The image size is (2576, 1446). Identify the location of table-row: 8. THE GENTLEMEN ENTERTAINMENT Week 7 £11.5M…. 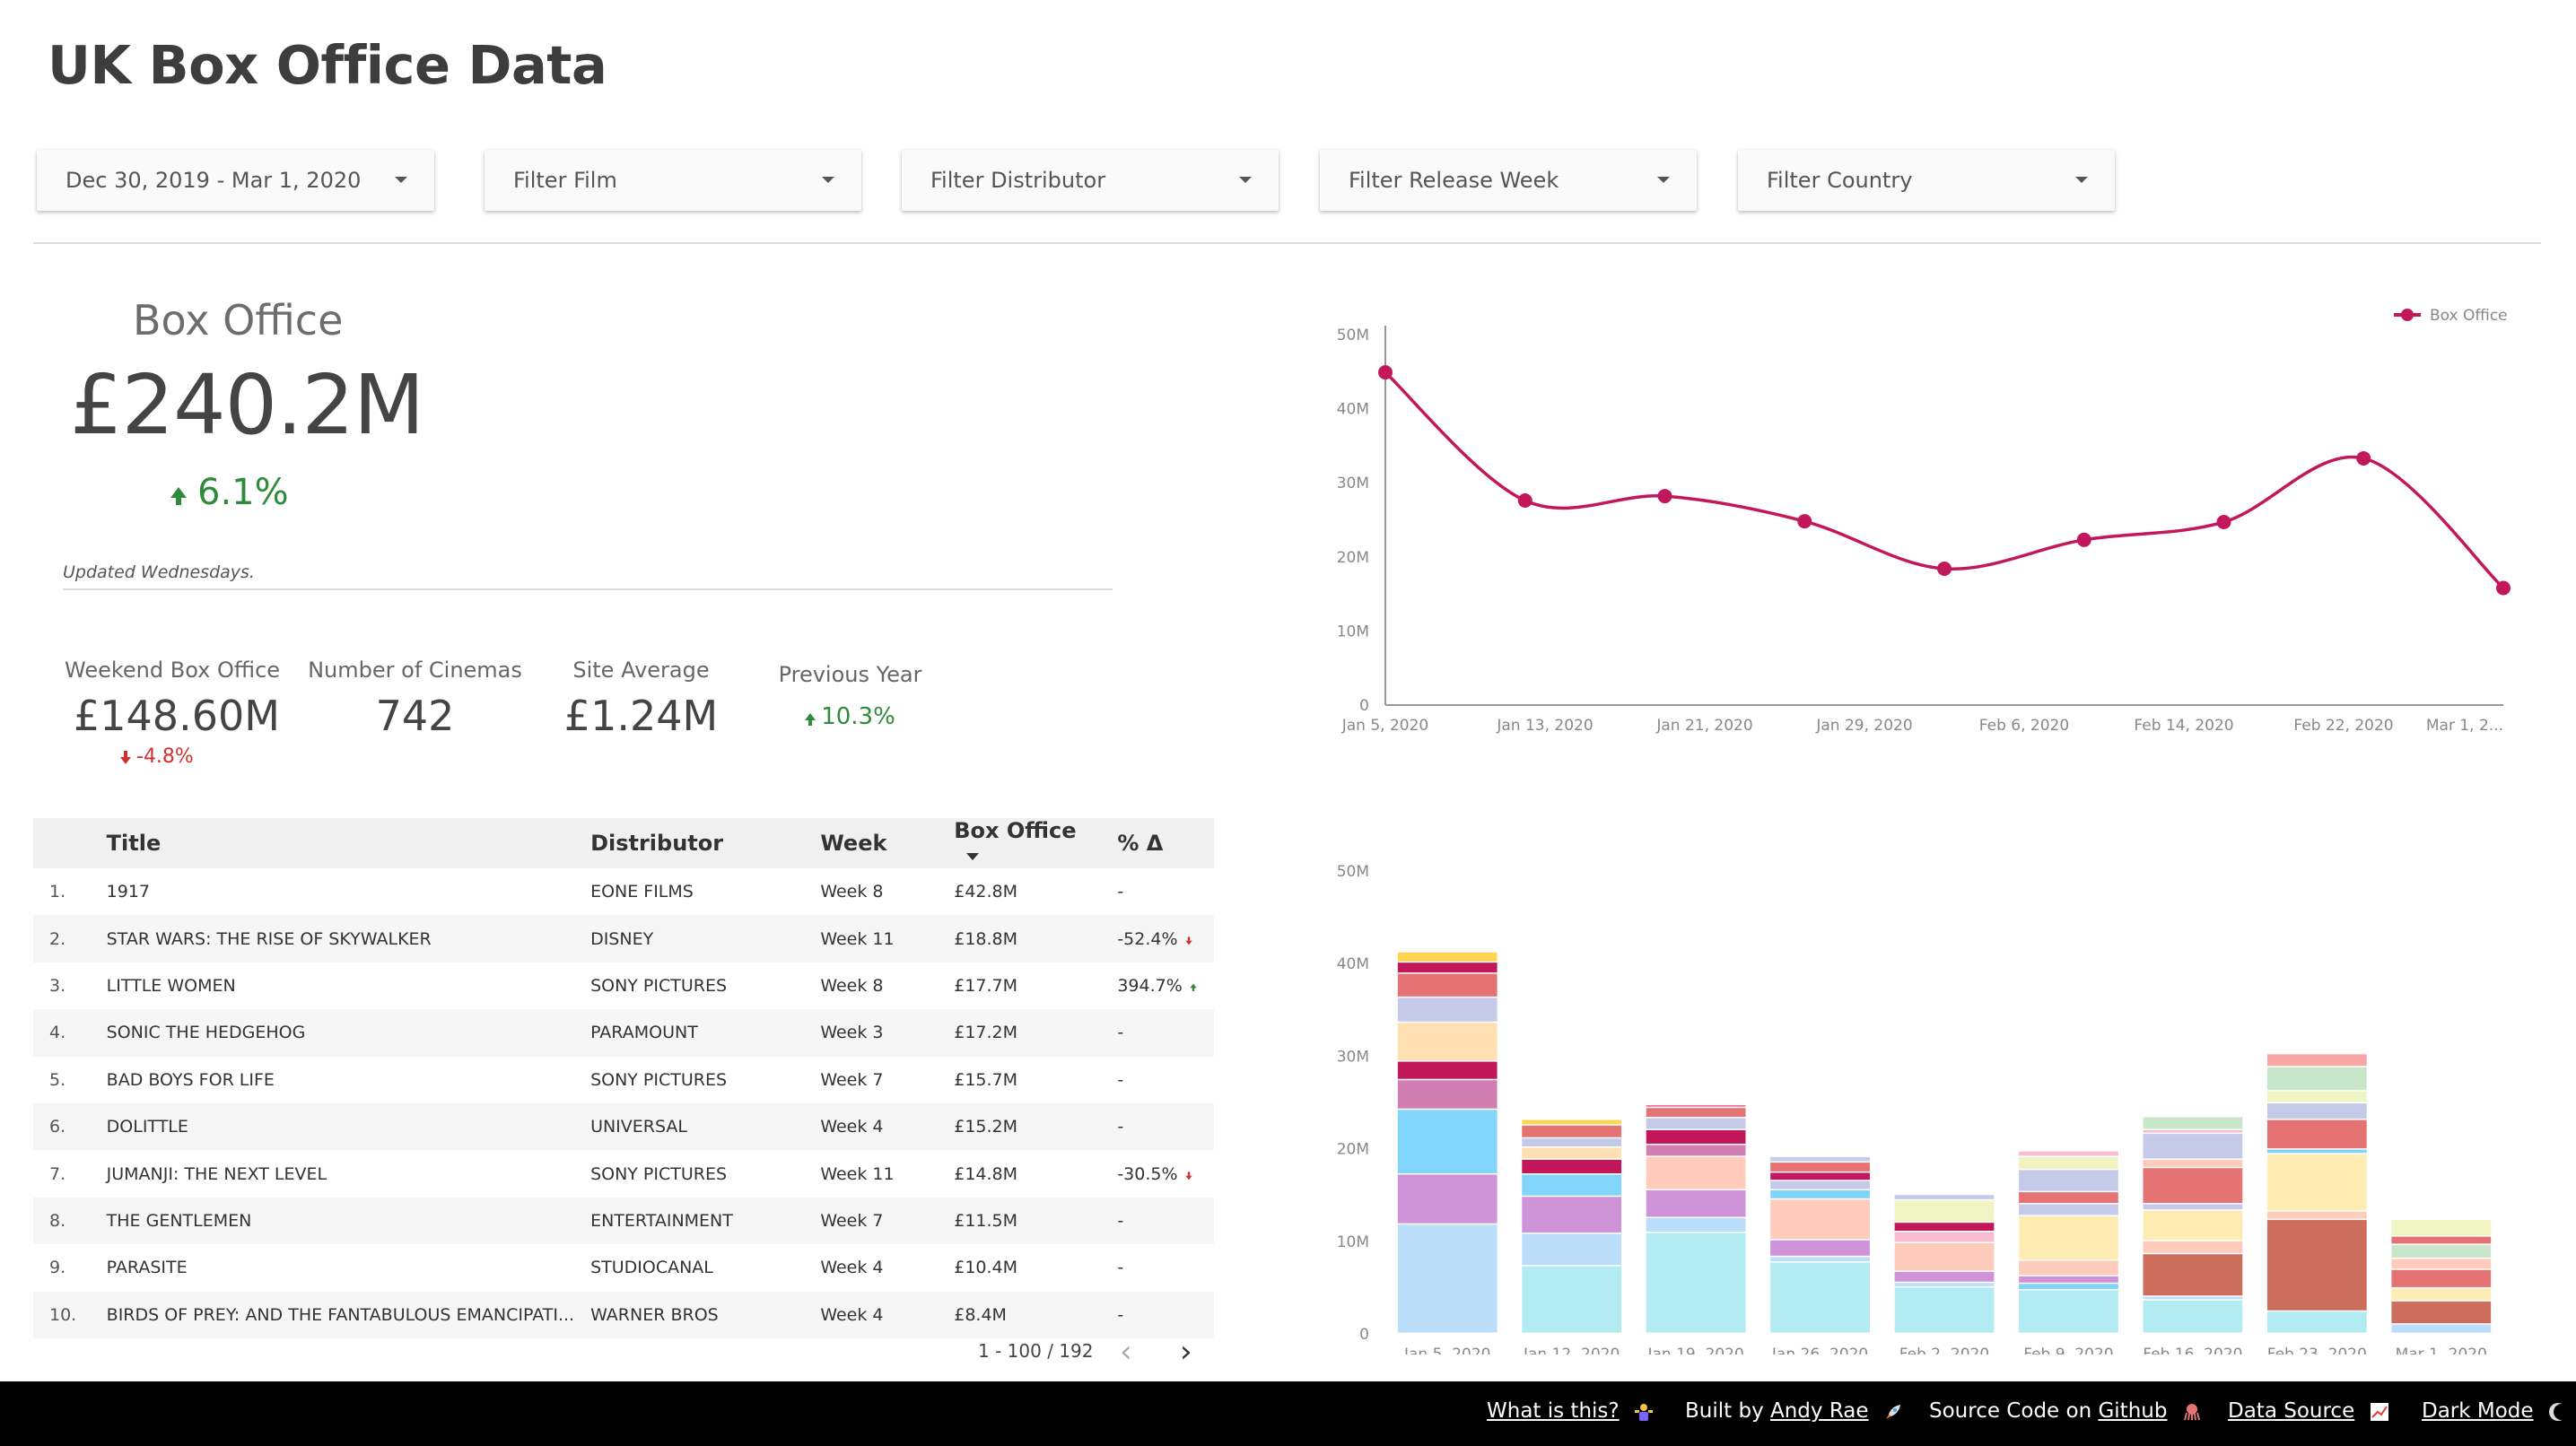
(623, 1221).